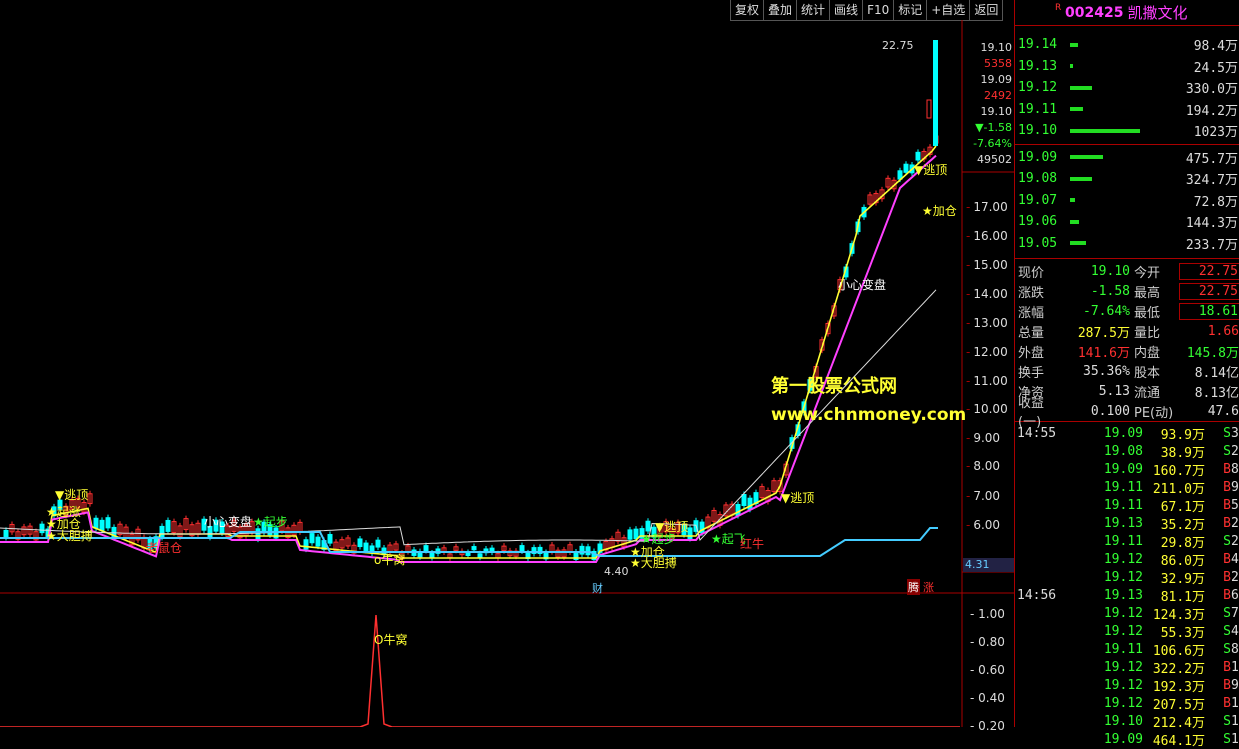 This screenshot has height=749, width=1239. Describe the element at coordinates (1038, 45) in the screenshot. I see `ask-price: 19.14` at that location.